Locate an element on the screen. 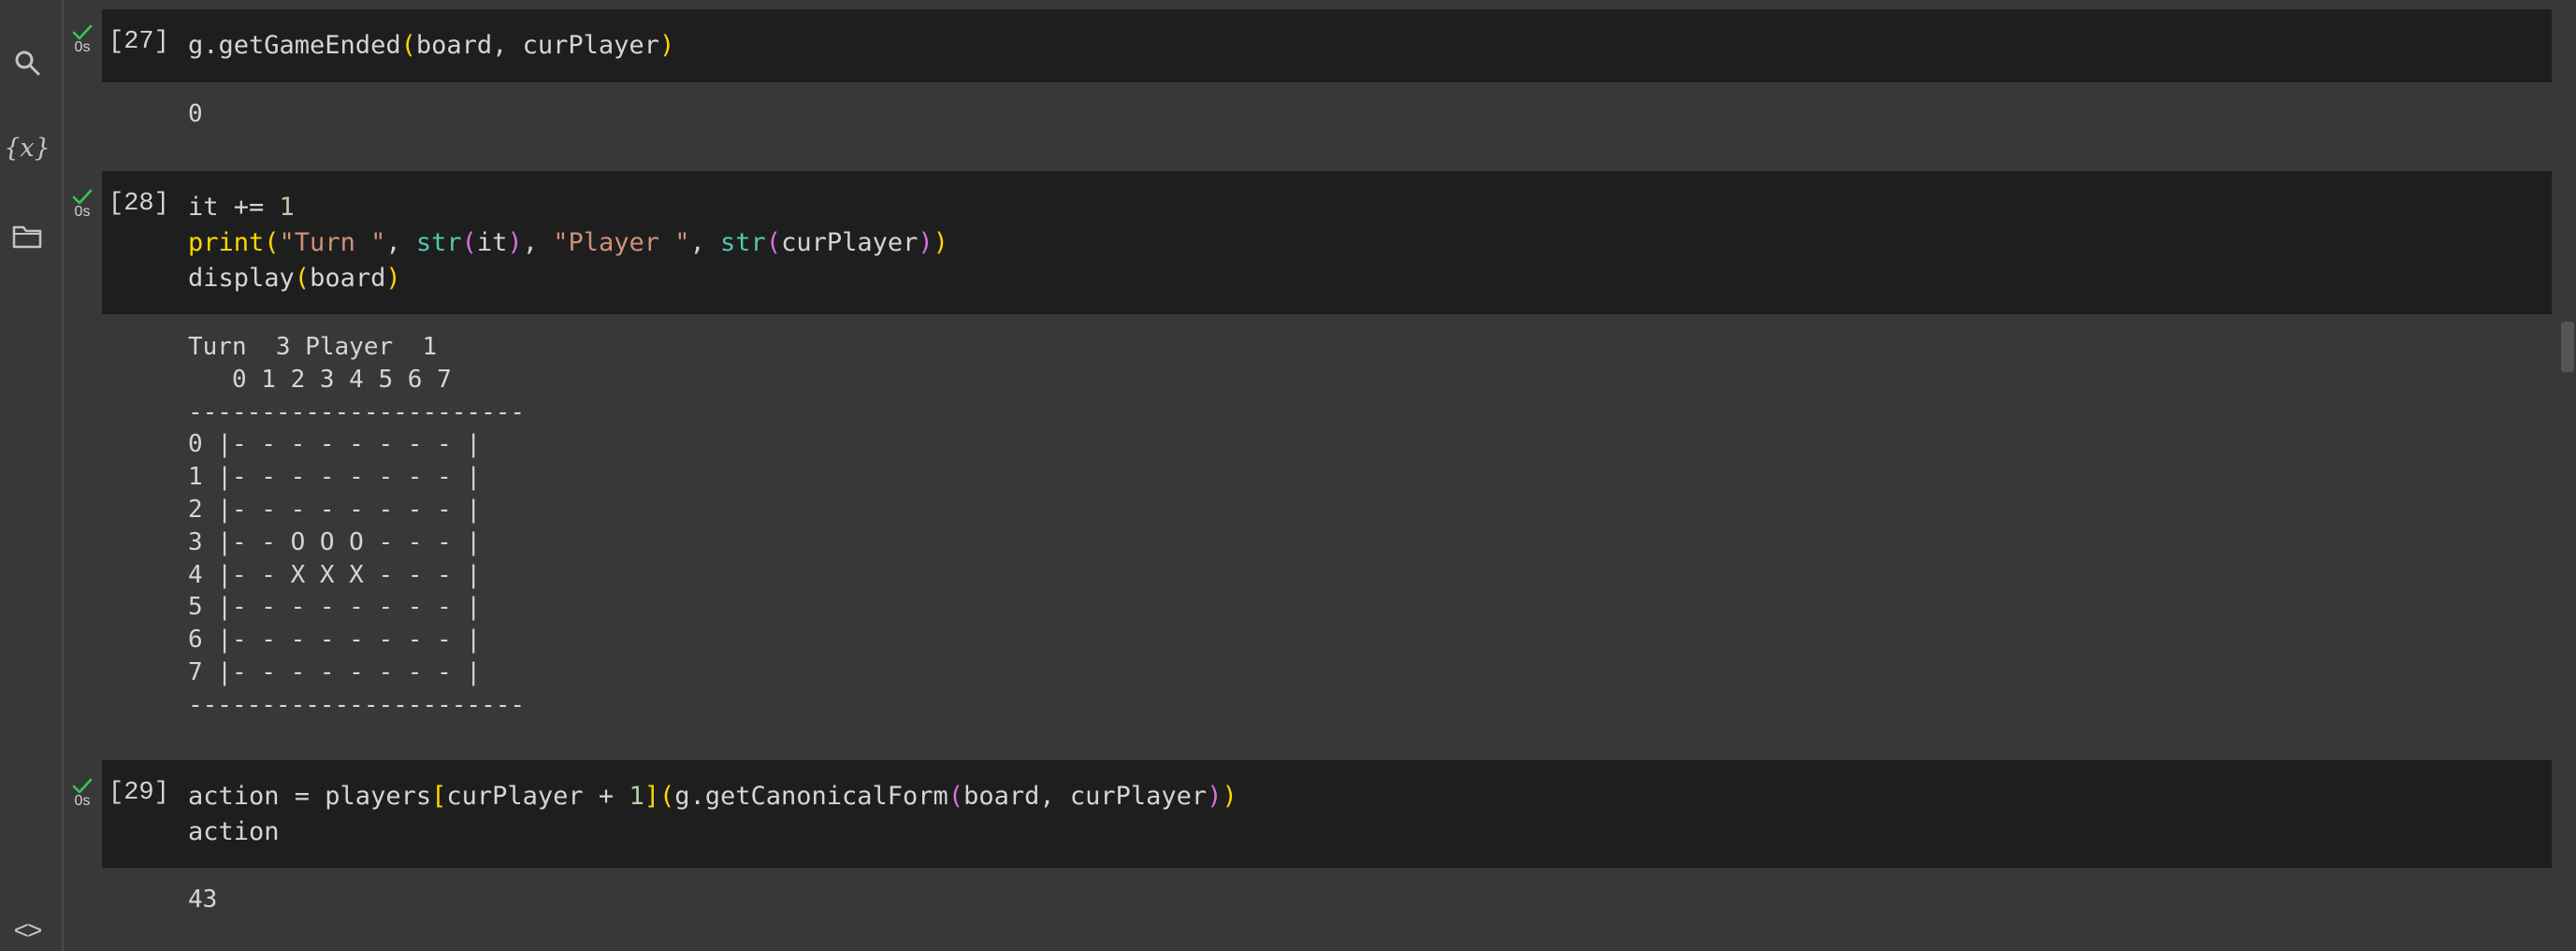 This screenshot has height=951, width=2576. output-line: Turn 3 Player 1 is located at coordinates (313, 347).